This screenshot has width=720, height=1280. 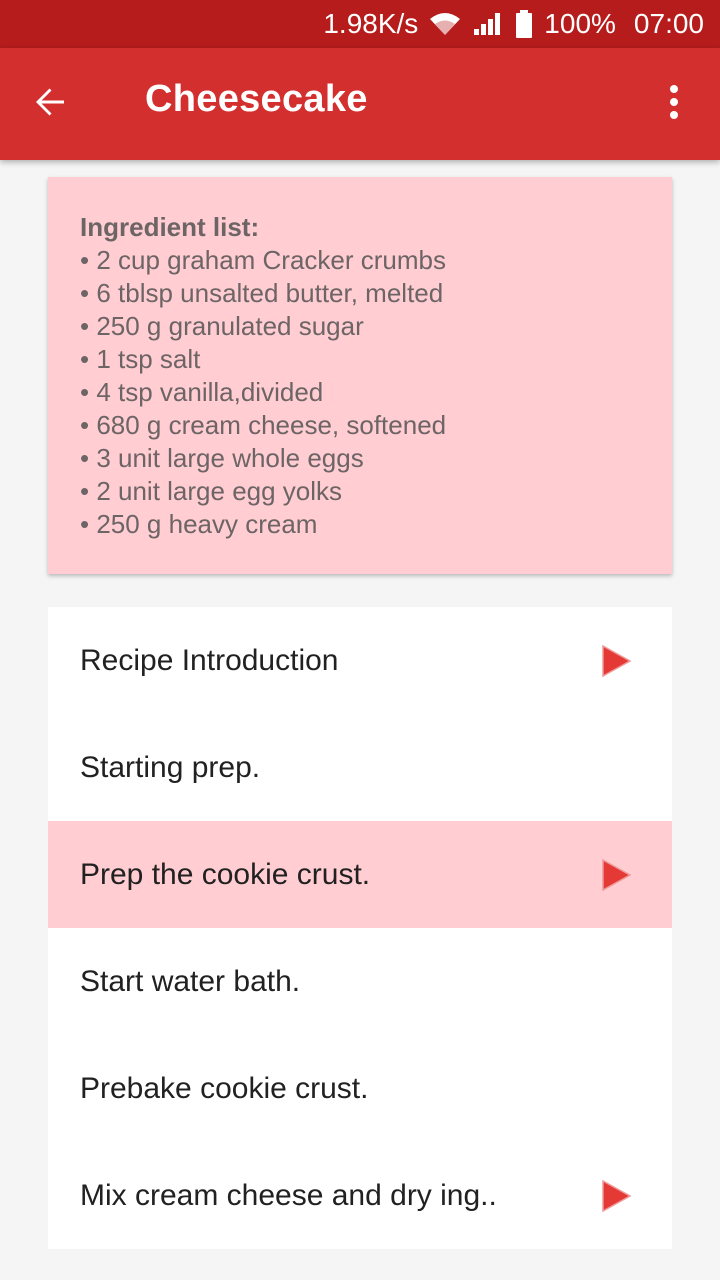 What do you see at coordinates (360, 767) in the screenshot?
I see `step-item-starting-prep: Starting prep.` at bounding box center [360, 767].